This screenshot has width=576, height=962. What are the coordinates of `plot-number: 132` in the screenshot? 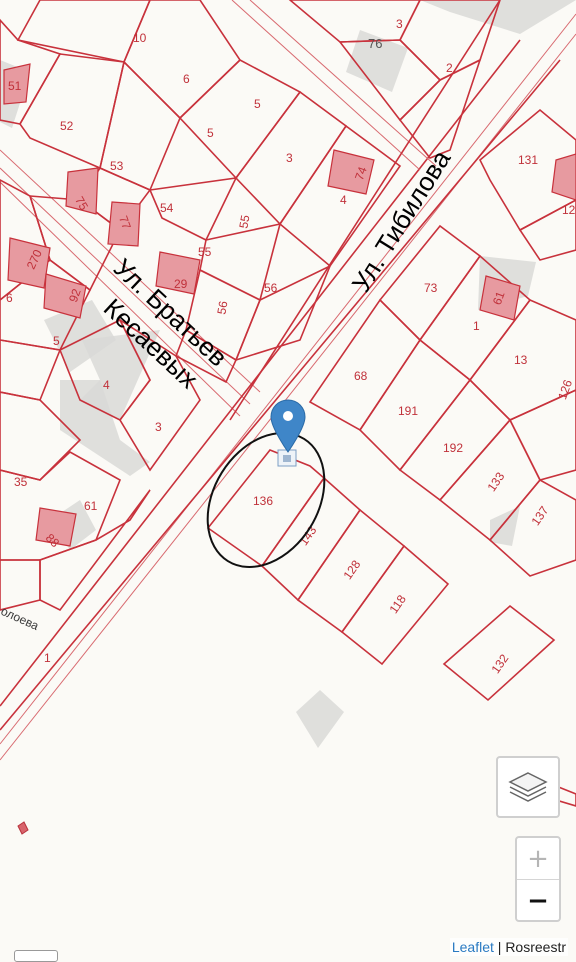 It's located at (499, 663).